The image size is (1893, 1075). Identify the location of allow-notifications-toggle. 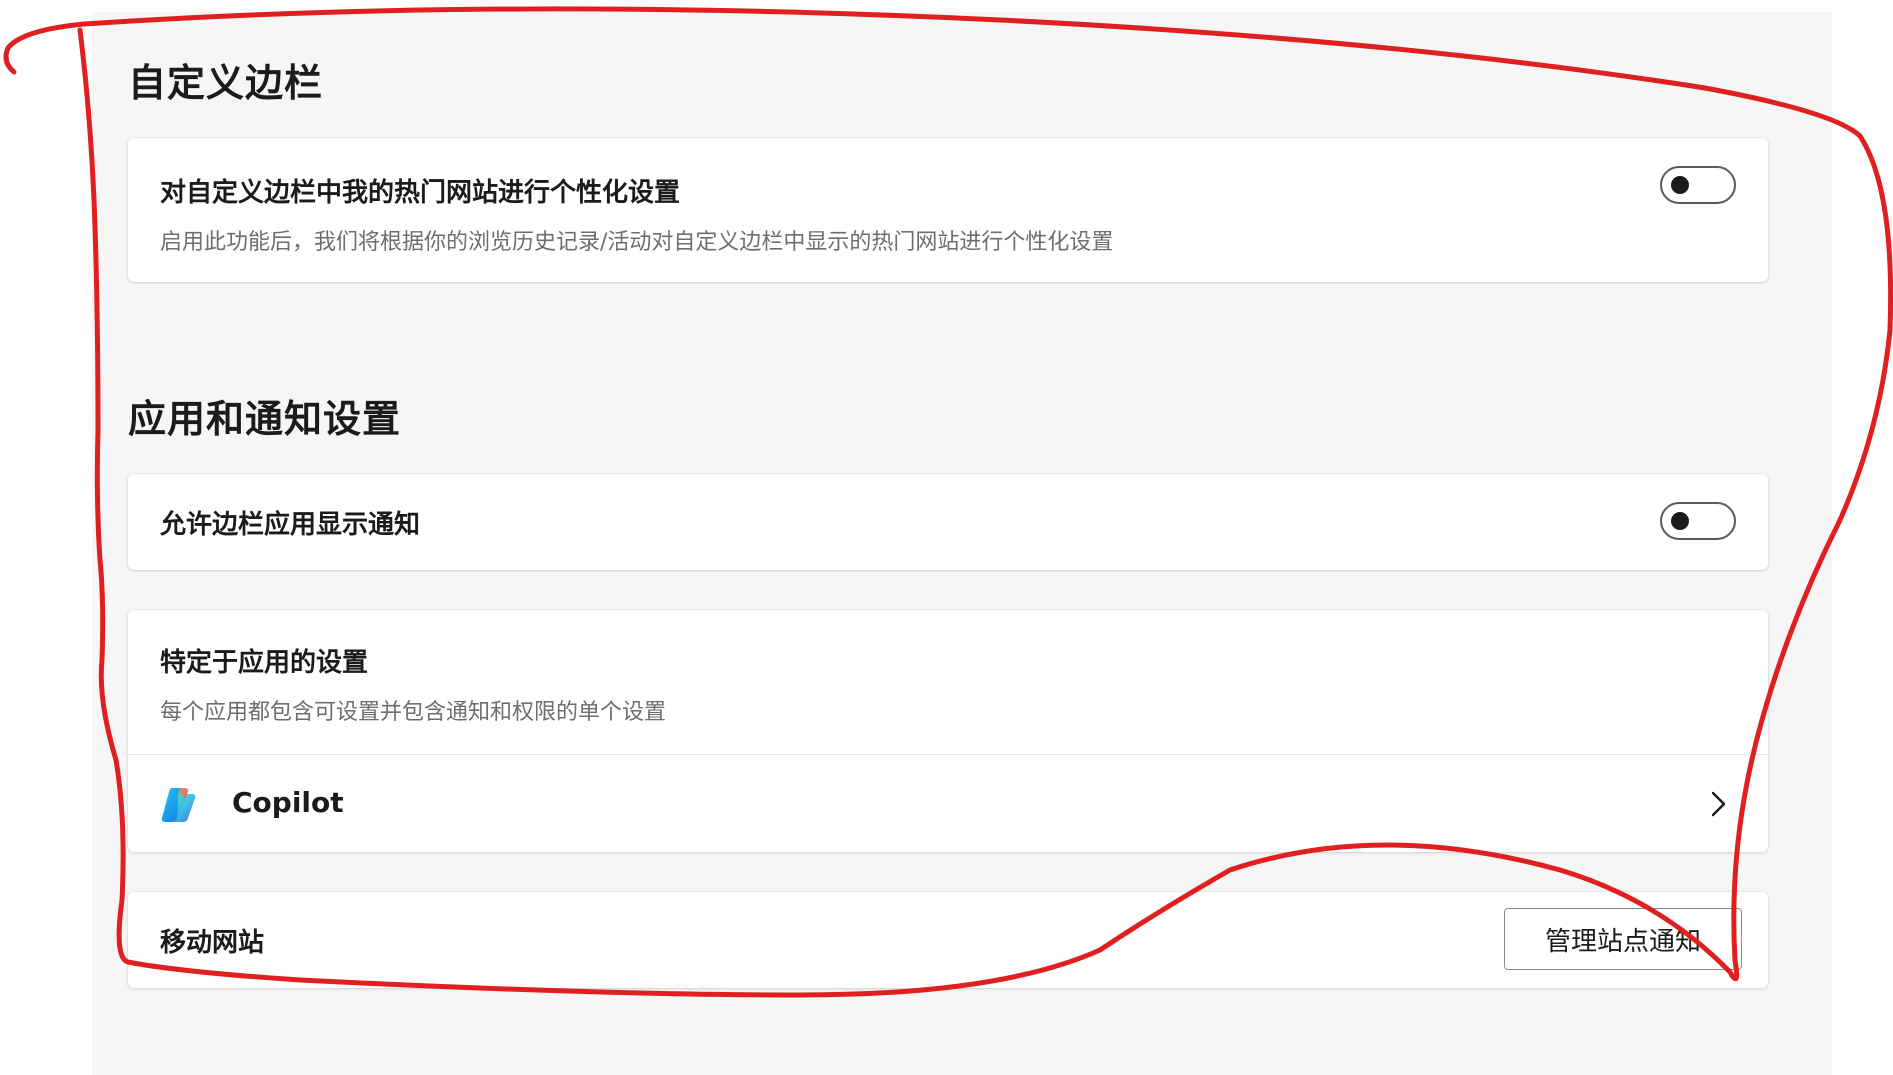
(1698, 521).